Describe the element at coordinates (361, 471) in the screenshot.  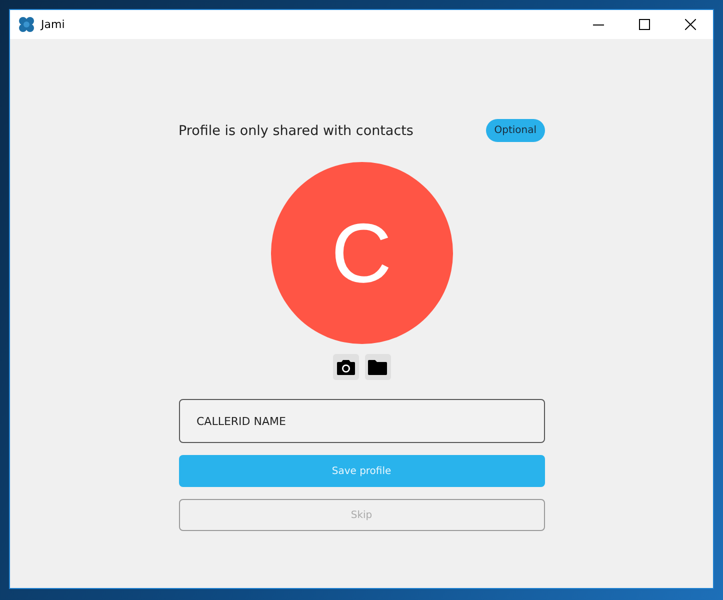
I see `save-button: Save profile` at that location.